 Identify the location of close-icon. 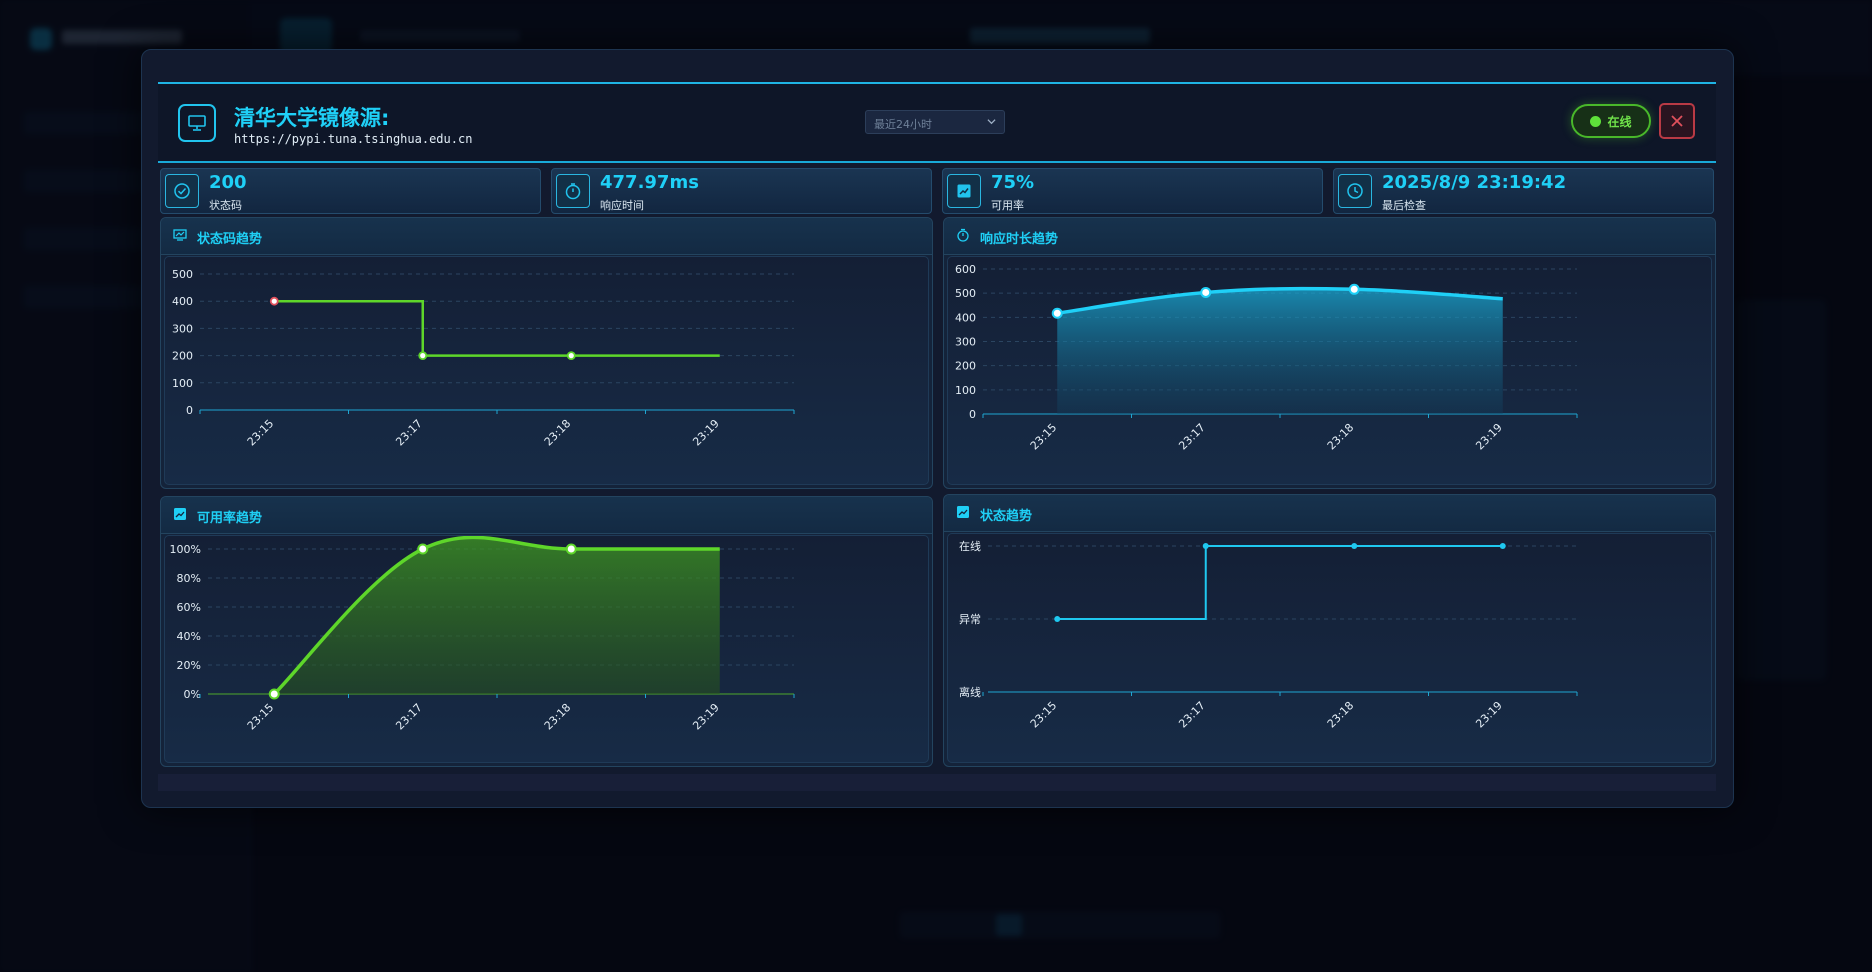
(1677, 121).